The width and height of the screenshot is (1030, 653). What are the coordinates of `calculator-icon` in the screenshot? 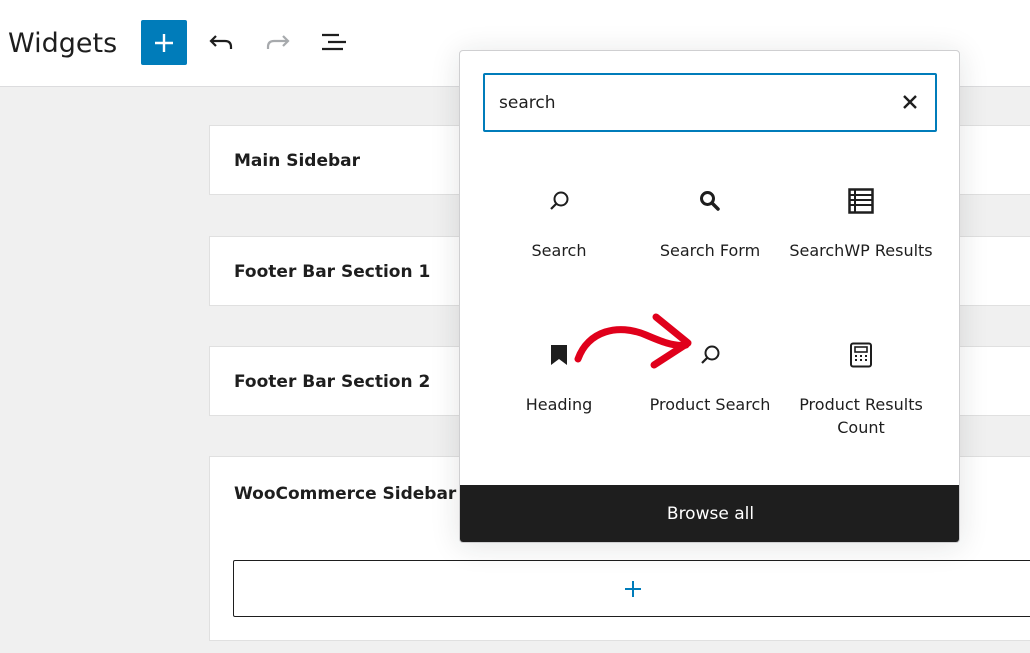 It's located at (861, 355).